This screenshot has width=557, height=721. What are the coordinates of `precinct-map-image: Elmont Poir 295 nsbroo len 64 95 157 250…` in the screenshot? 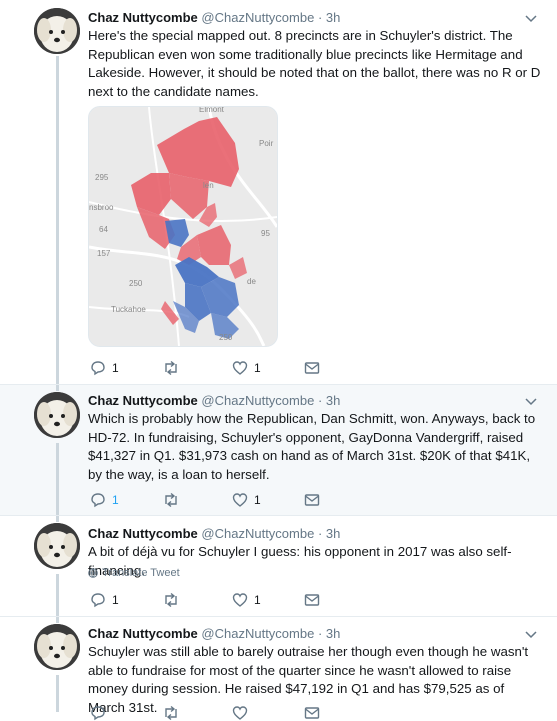 It's located at (183, 226).